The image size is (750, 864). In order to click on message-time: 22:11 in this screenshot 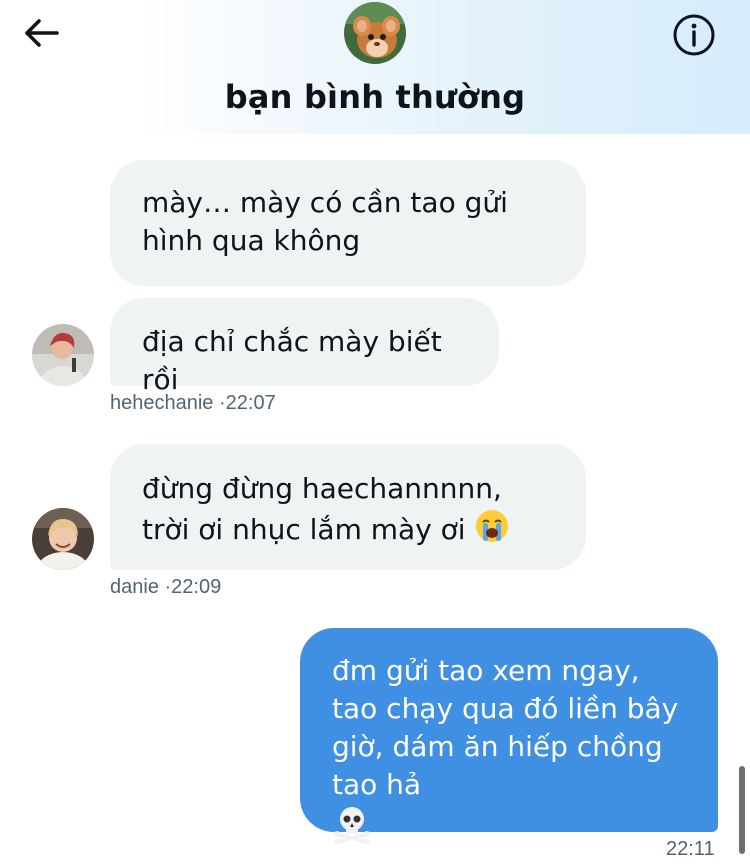, I will do `click(690, 849)`.